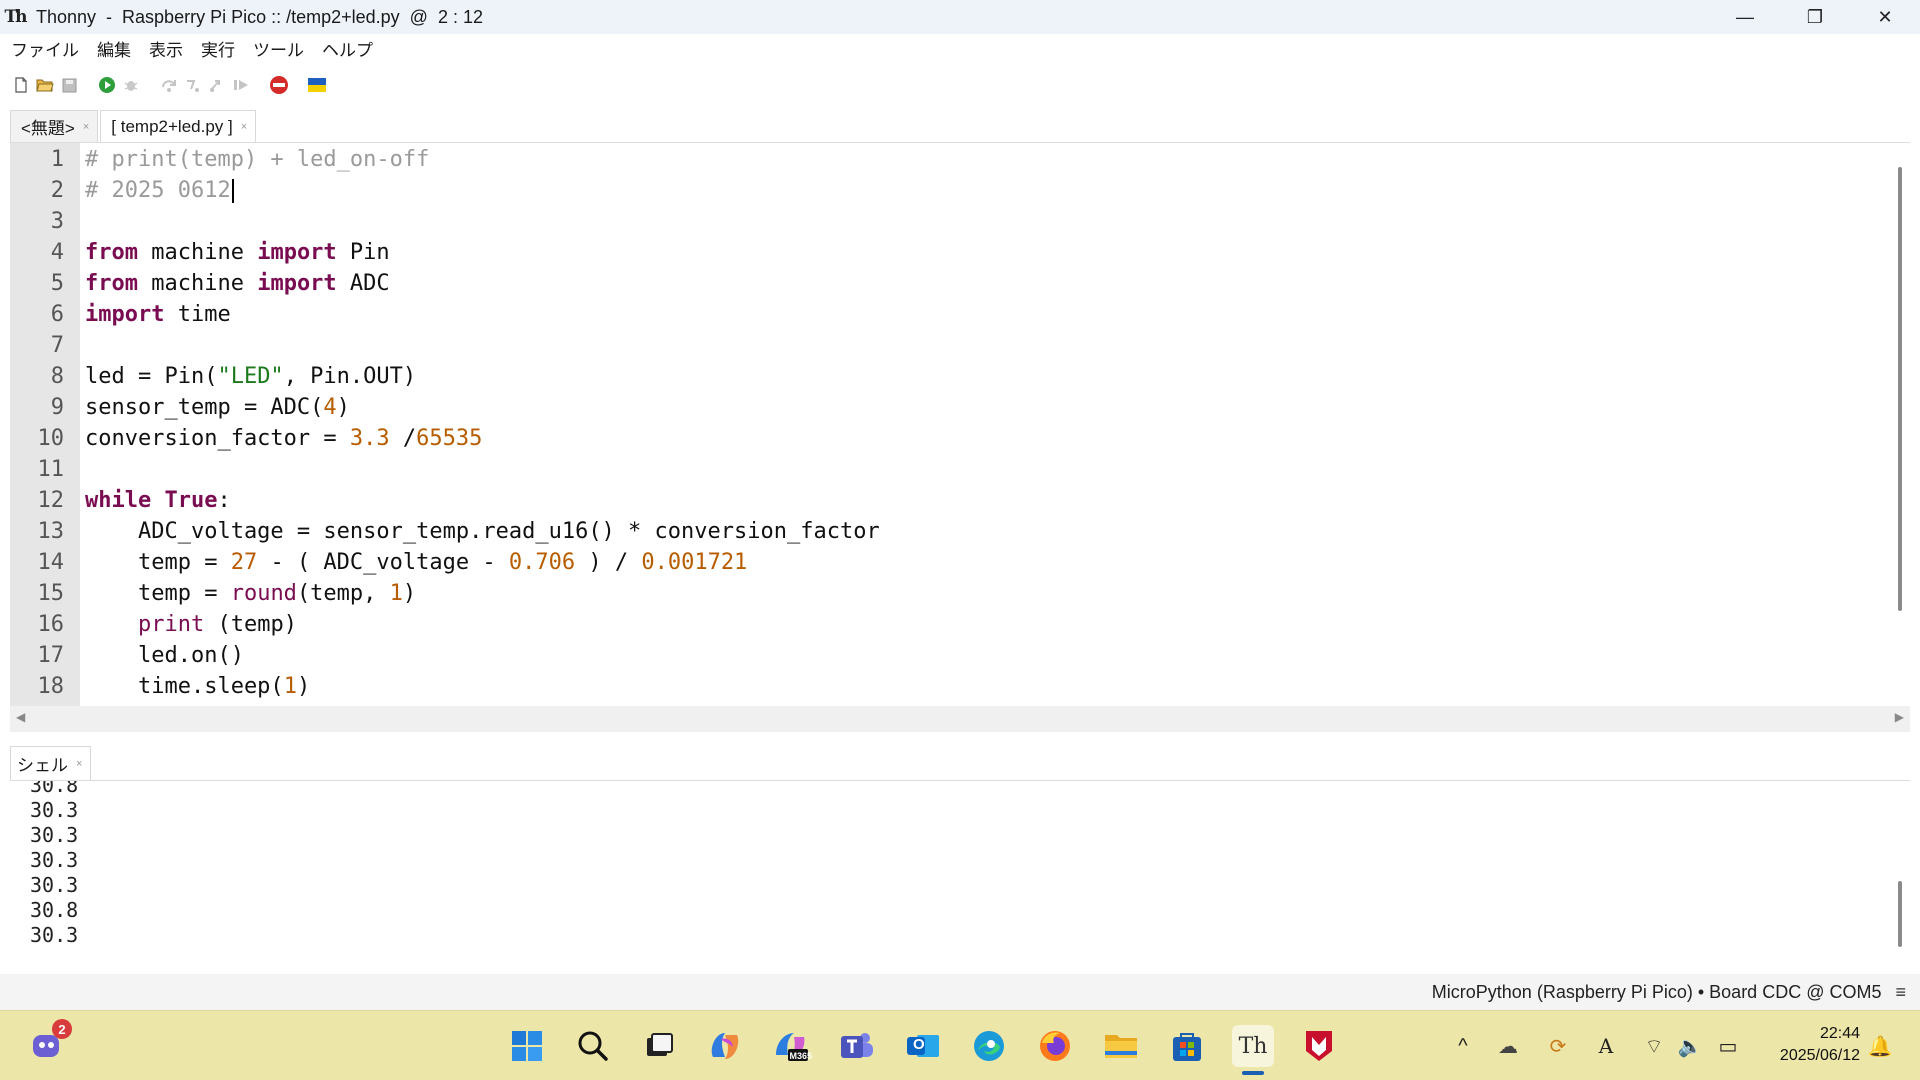  I want to click on wifi-icon: ⌔, so click(1654, 1046).